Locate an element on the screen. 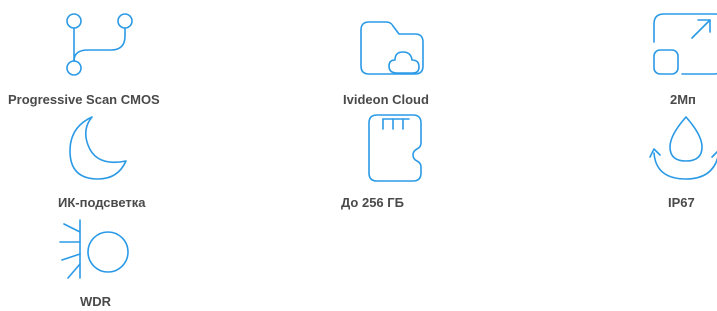 The image size is (717, 311). feature-label: WDR is located at coordinates (96, 301).